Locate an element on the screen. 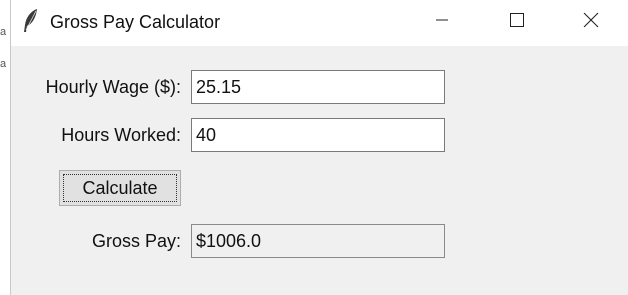 The width and height of the screenshot is (628, 295). minimize-button is located at coordinates (442, 20).